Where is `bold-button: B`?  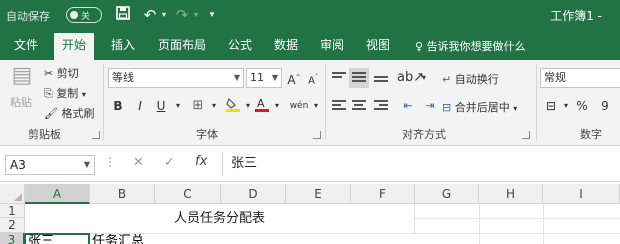 bold-button: B is located at coordinates (118, 106).